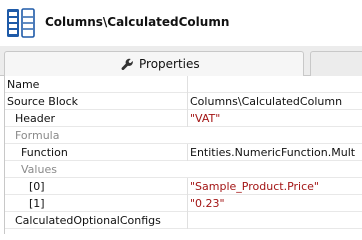 Image resolution: width=362 pixels, height=240 pixels. What do you see at coordinates (127, 64) in the screenshot?
I see `wrench-icon` at bounding box center [127, 64].